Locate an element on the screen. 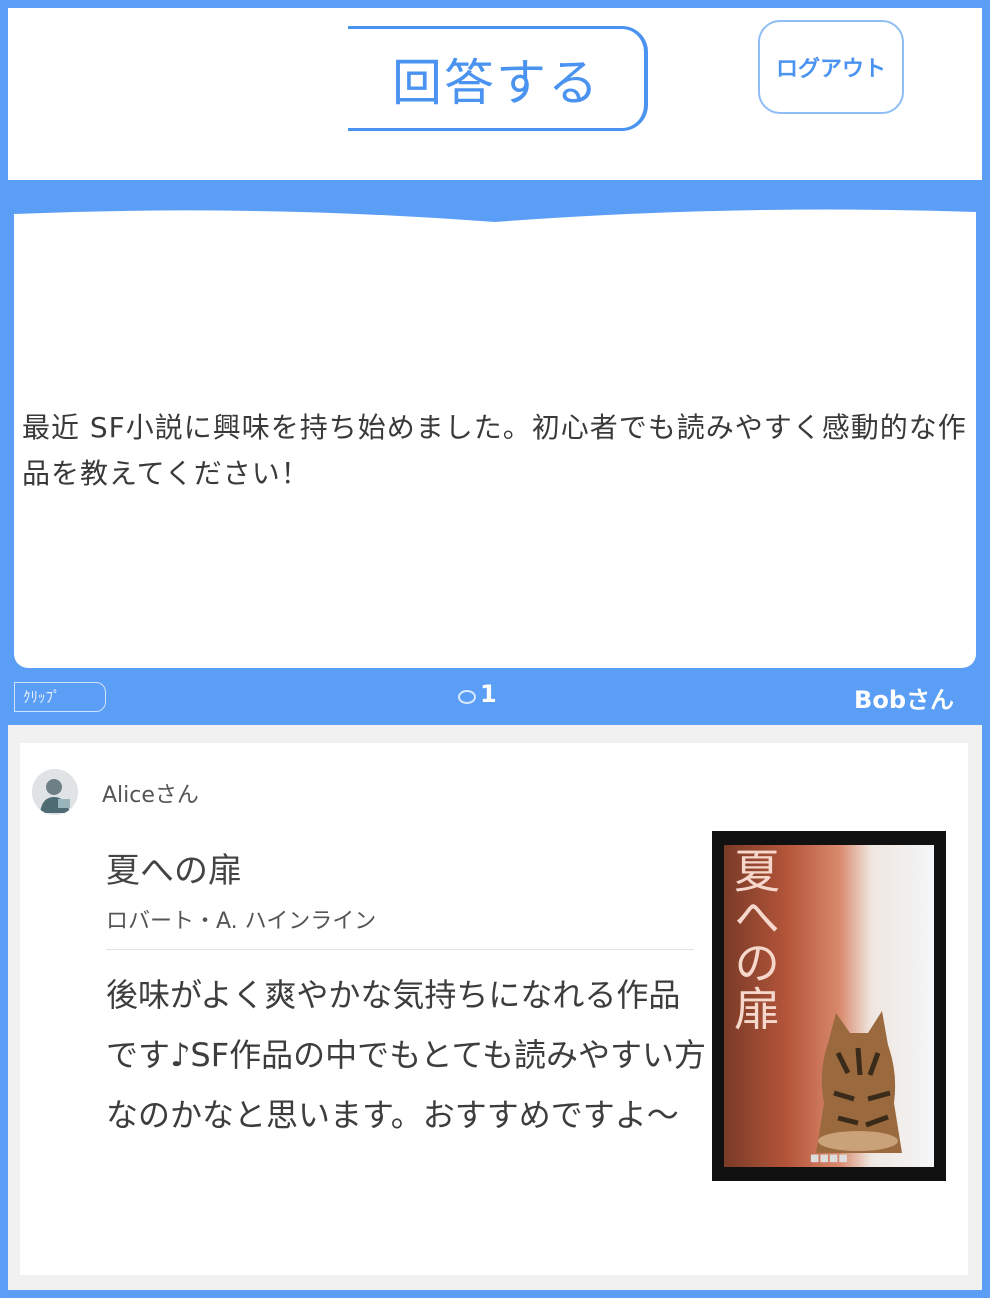 The height and width of the screenshot is (1298, 990). answer-button: 回答する is located at coordinates (498, 78).